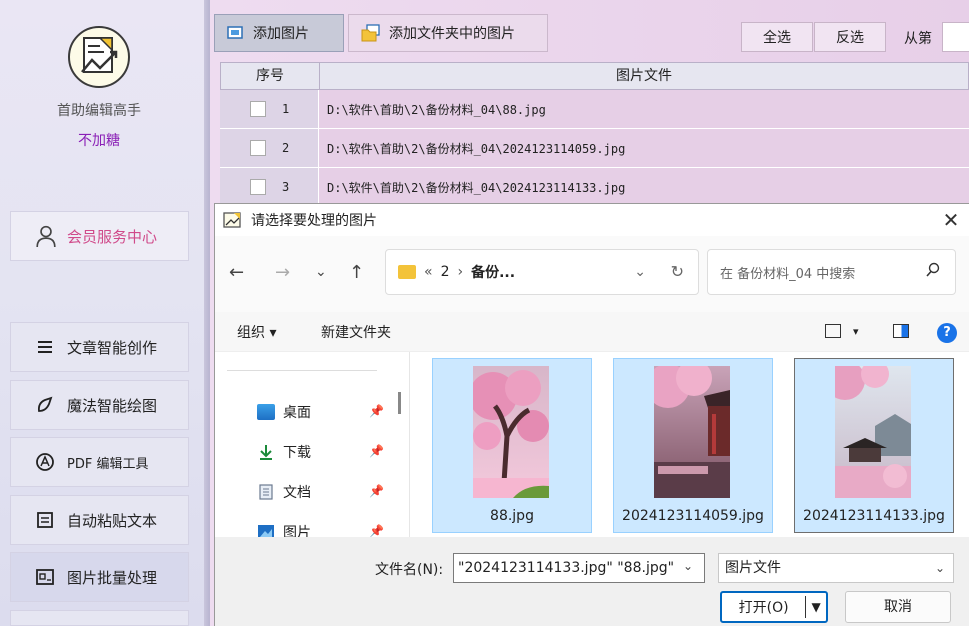  I want to click on folder-icon, so click(407, 272).